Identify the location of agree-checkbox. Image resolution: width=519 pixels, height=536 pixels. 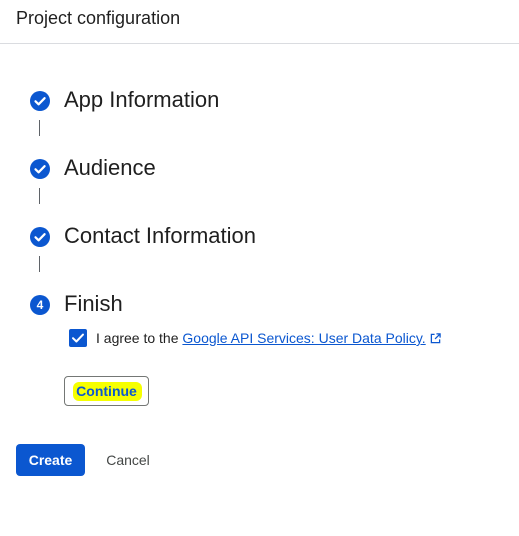
(78, 338).